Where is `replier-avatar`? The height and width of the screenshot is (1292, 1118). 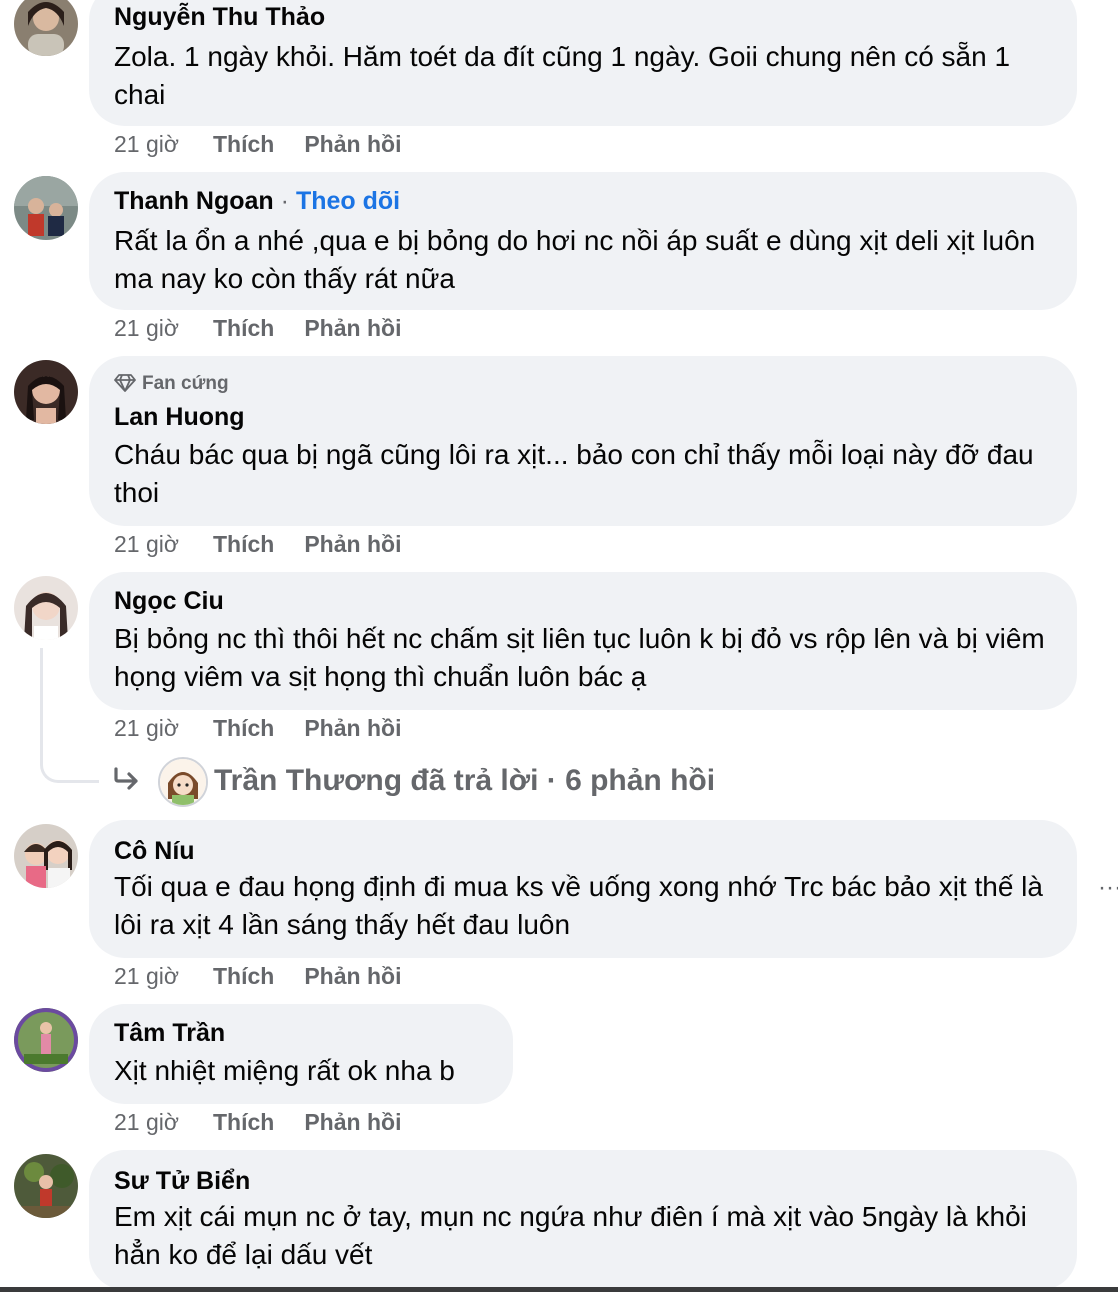 replier-avatar is located at coordinates (183, 782).